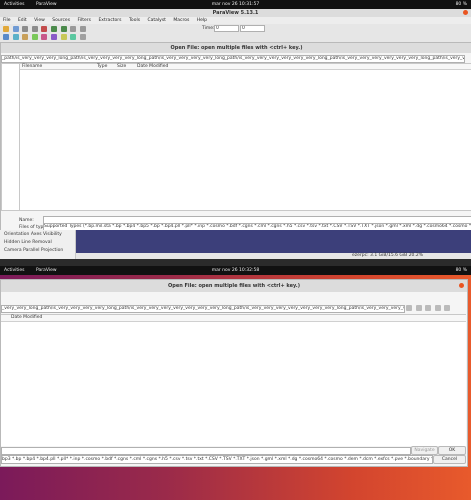  I want to click on camera-parallel-projection-option: Camera Parallel Projection, so click(33, 250).